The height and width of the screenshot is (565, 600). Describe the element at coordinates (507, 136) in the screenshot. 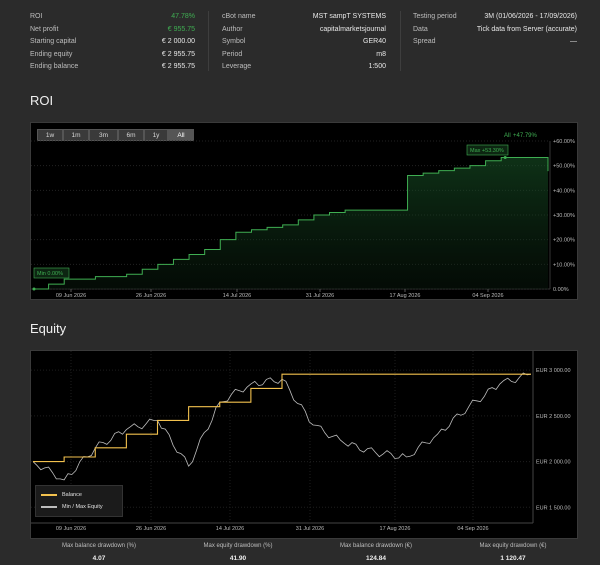

I see `roi-current-label: All` at that location.